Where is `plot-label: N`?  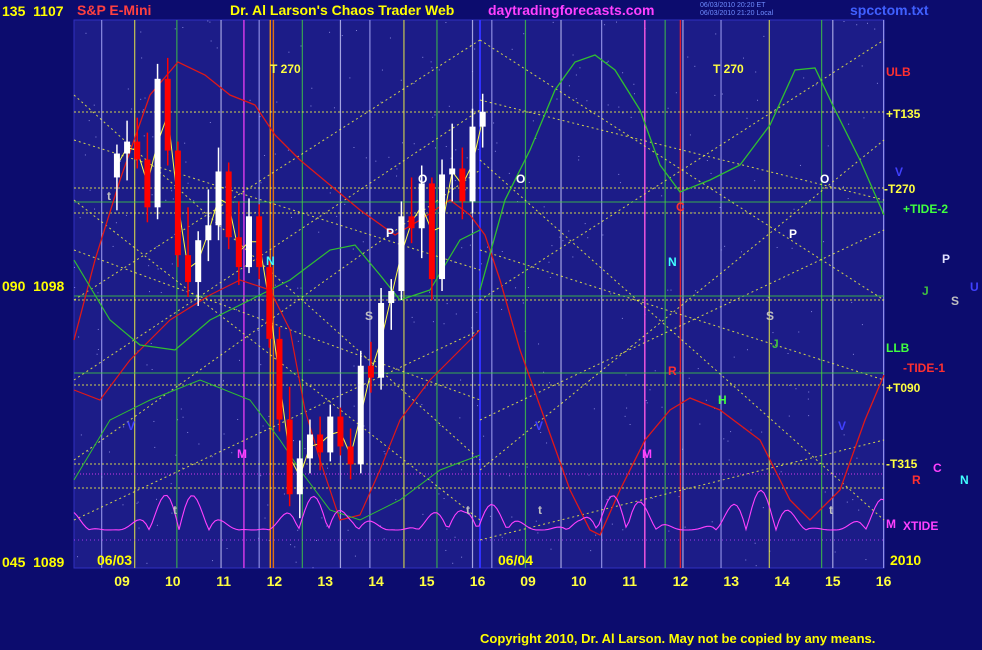 plot-label: N is located at coordinates (672, 262).